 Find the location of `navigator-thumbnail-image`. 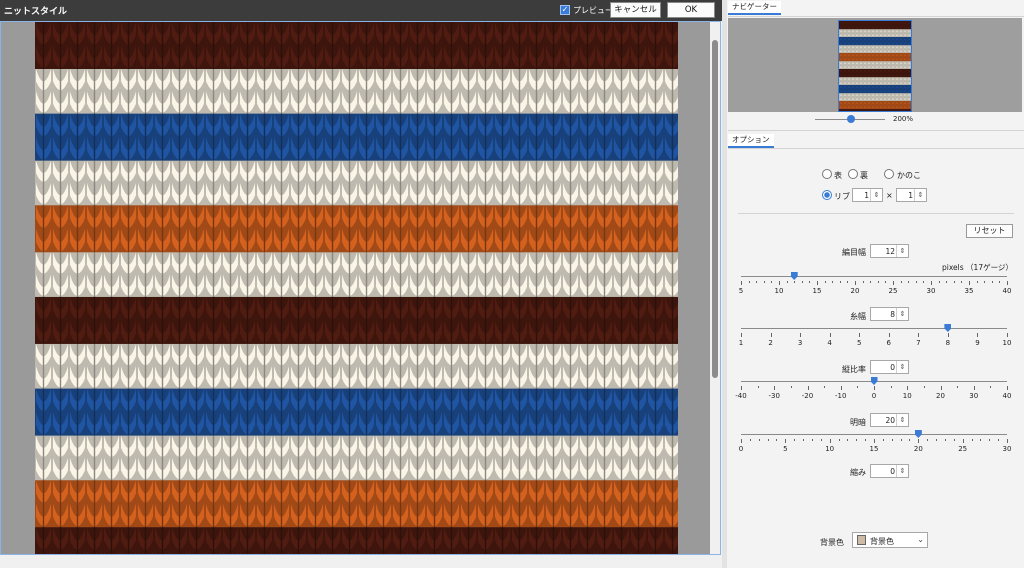

navigator-thumbnail-image is located at coordinates (875, 66).